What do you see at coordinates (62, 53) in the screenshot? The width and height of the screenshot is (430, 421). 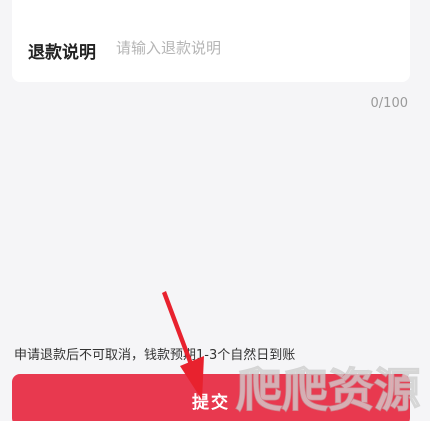 I see `refund-explanation-label: 退款说明` at bounding box center [62, 53].